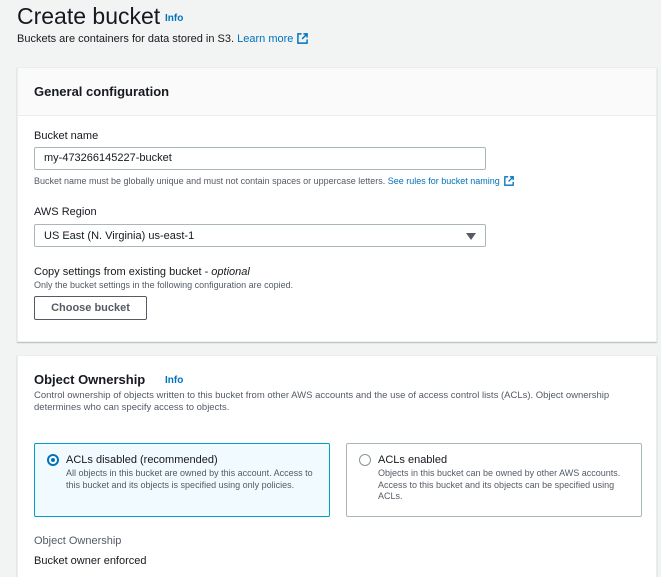  I want to click on bucket-naming-rules-link: See rules for bucket naming, so click(451, 181).